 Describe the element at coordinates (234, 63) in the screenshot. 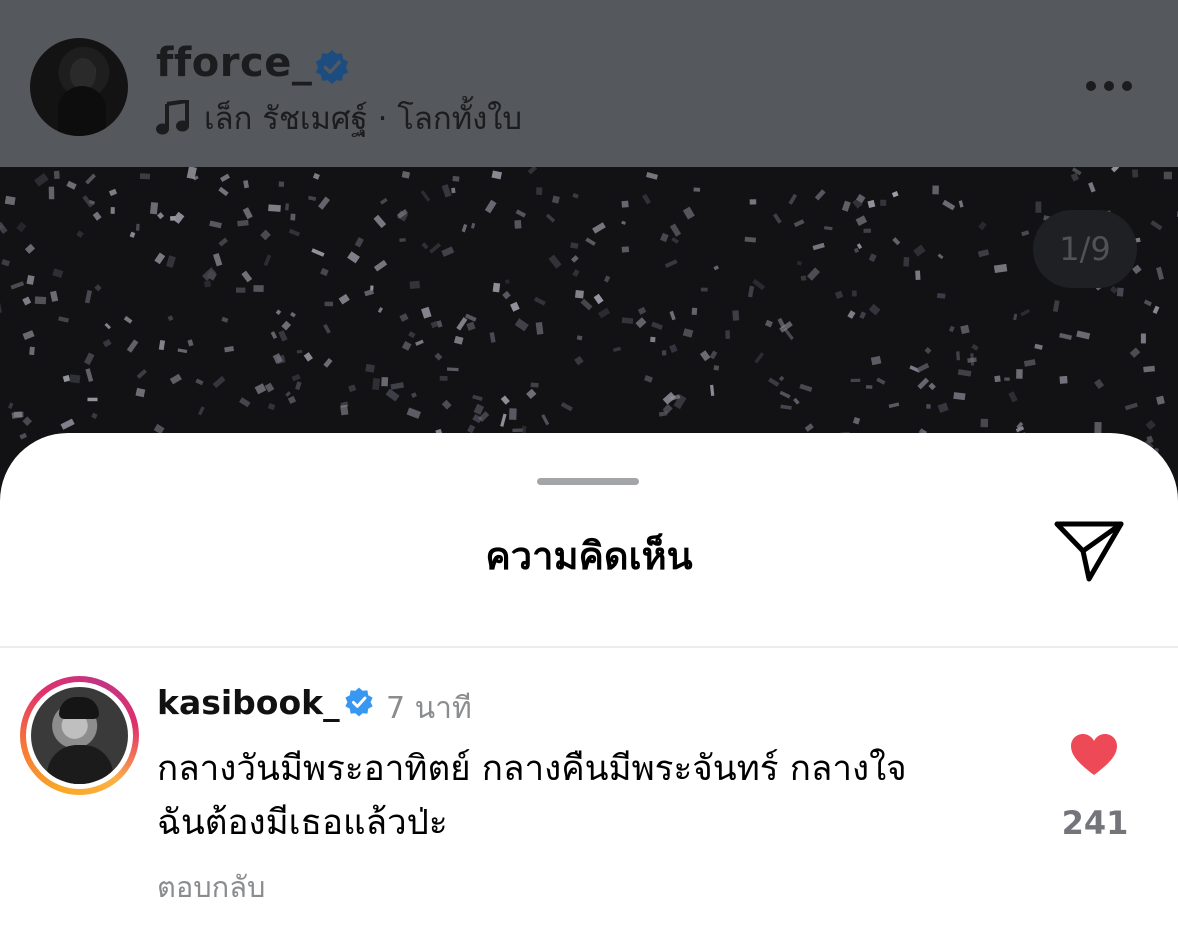

I see `author-username: fforce_` at that location.